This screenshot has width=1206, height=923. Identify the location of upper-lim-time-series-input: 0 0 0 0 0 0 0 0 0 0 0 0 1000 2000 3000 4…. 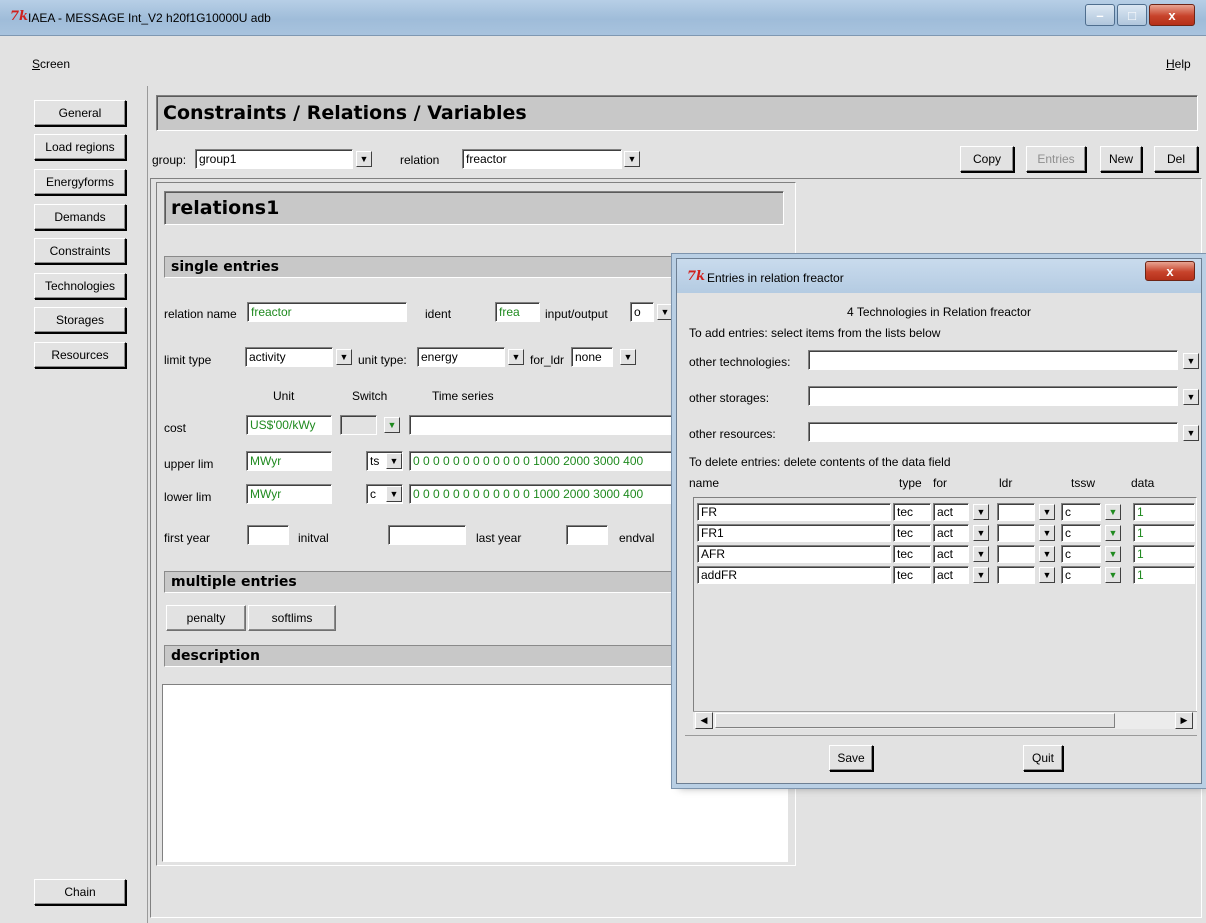
(542, 461).